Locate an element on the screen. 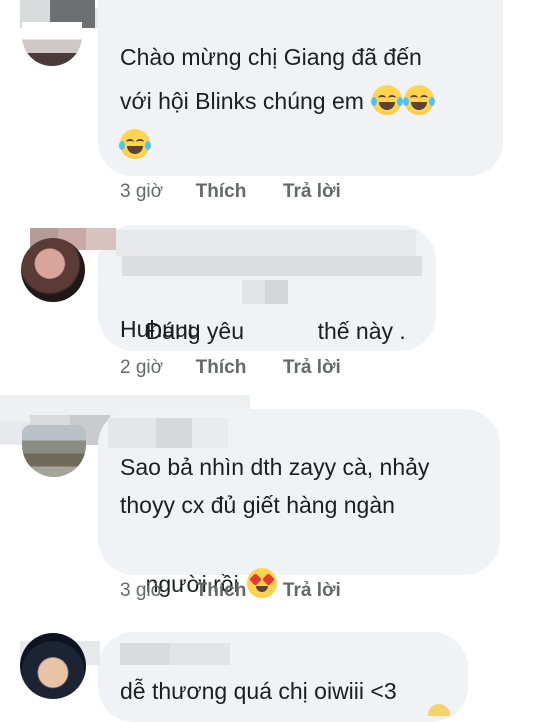 This screenshot has width=540, height=722. redacted-word is located at coordinates (265, 292).